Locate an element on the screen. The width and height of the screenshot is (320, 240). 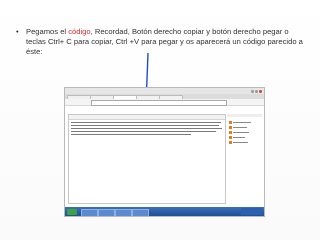
close-icon is located at coordinates (260, 91).